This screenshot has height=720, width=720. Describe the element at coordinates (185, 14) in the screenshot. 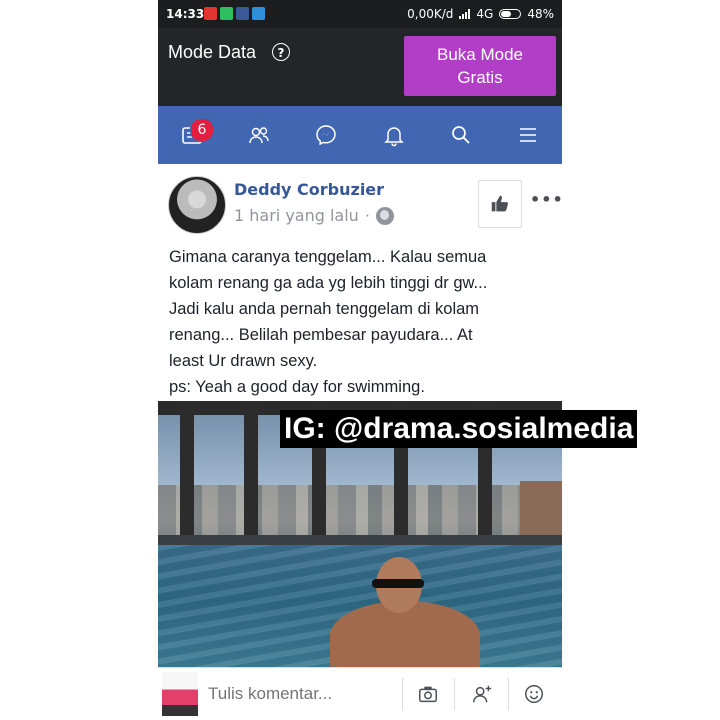

I see `status-time: 14:33` at that location.